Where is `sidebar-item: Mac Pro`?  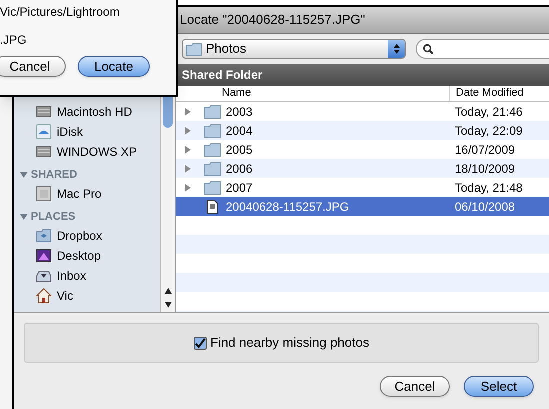
sidebar-item: Mac Pro is located at coordinates (87, 194).